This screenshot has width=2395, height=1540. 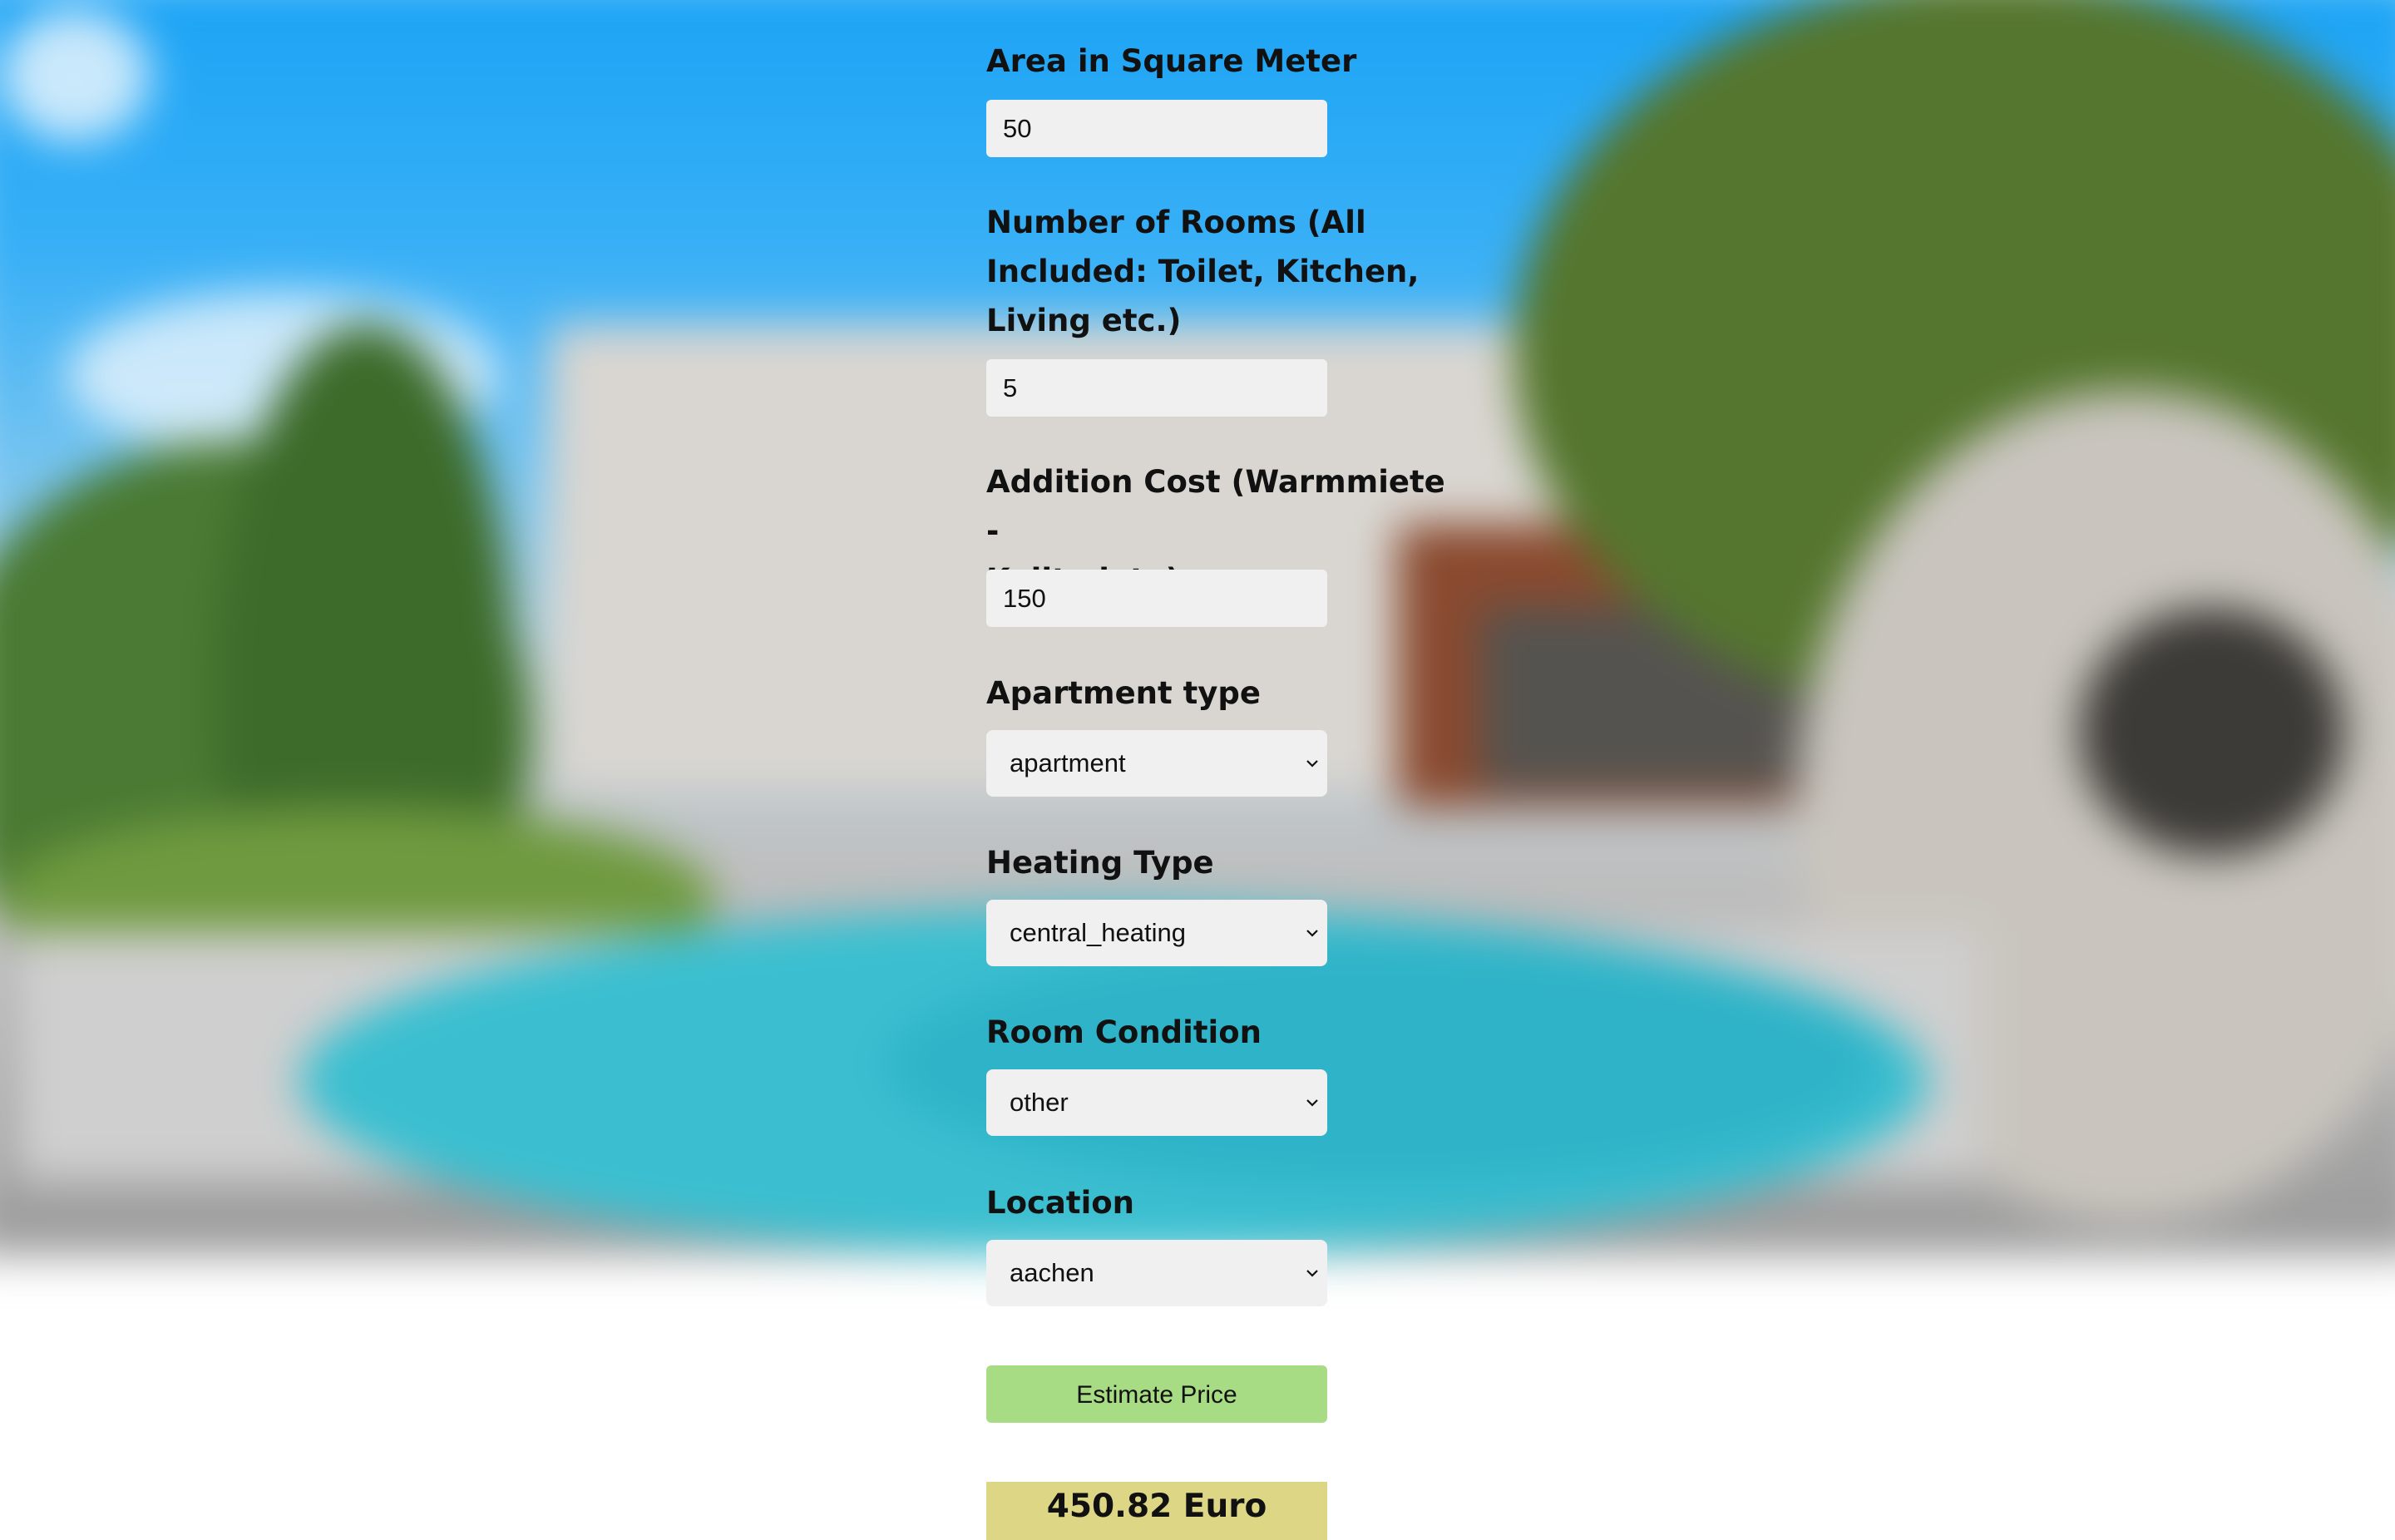 What do you see at coordinates (1156, 388) in the screenshot?
I see `rooms-input` at bounding box center [1156, 388].